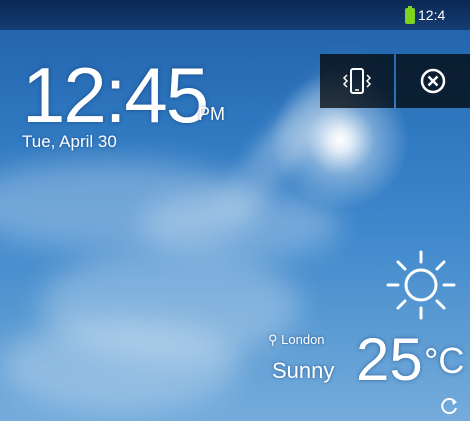 This screenshot has width=470, height=421. I want to click on close-circle-icon, so click(433, 81).